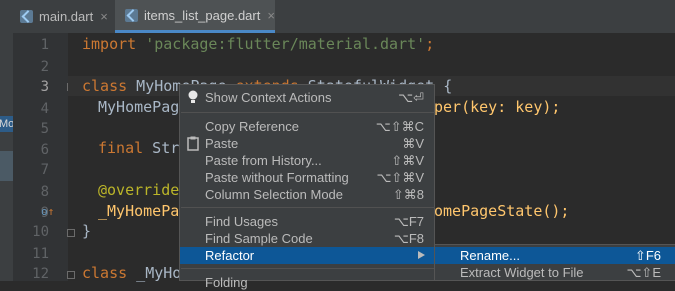 Image resolution: width=675 pixels, height=291 pixels. Describe the element at coordinates (138, 148) in the screenshot. I see `code-line-6: final Str` at that location.